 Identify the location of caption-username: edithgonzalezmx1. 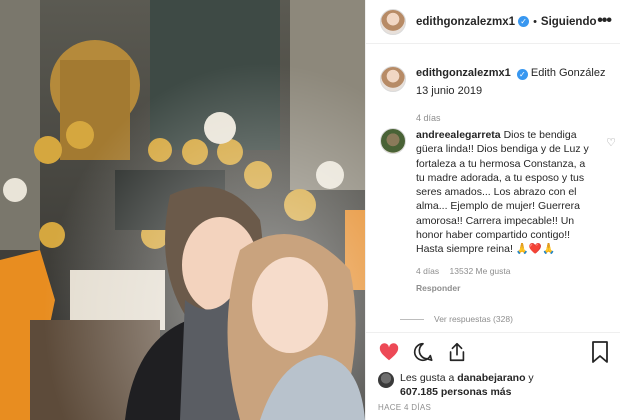
(463, 73).